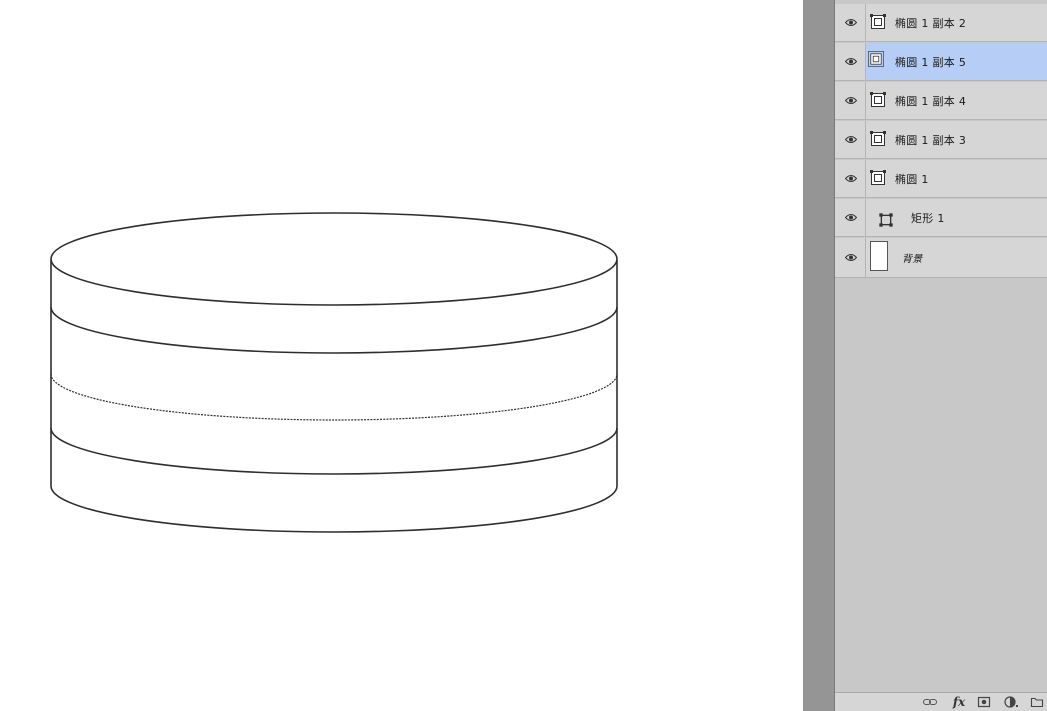 The height and width of the screenshot is (711, 1047). I want to click on layer-row-main: 椭圆 1 副本 5, so click(956, 61).